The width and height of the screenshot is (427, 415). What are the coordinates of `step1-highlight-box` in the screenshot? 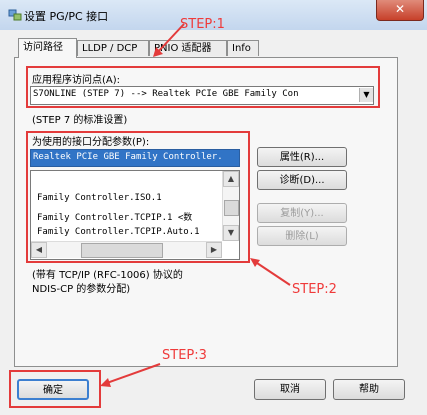 It's located at (203, 87).